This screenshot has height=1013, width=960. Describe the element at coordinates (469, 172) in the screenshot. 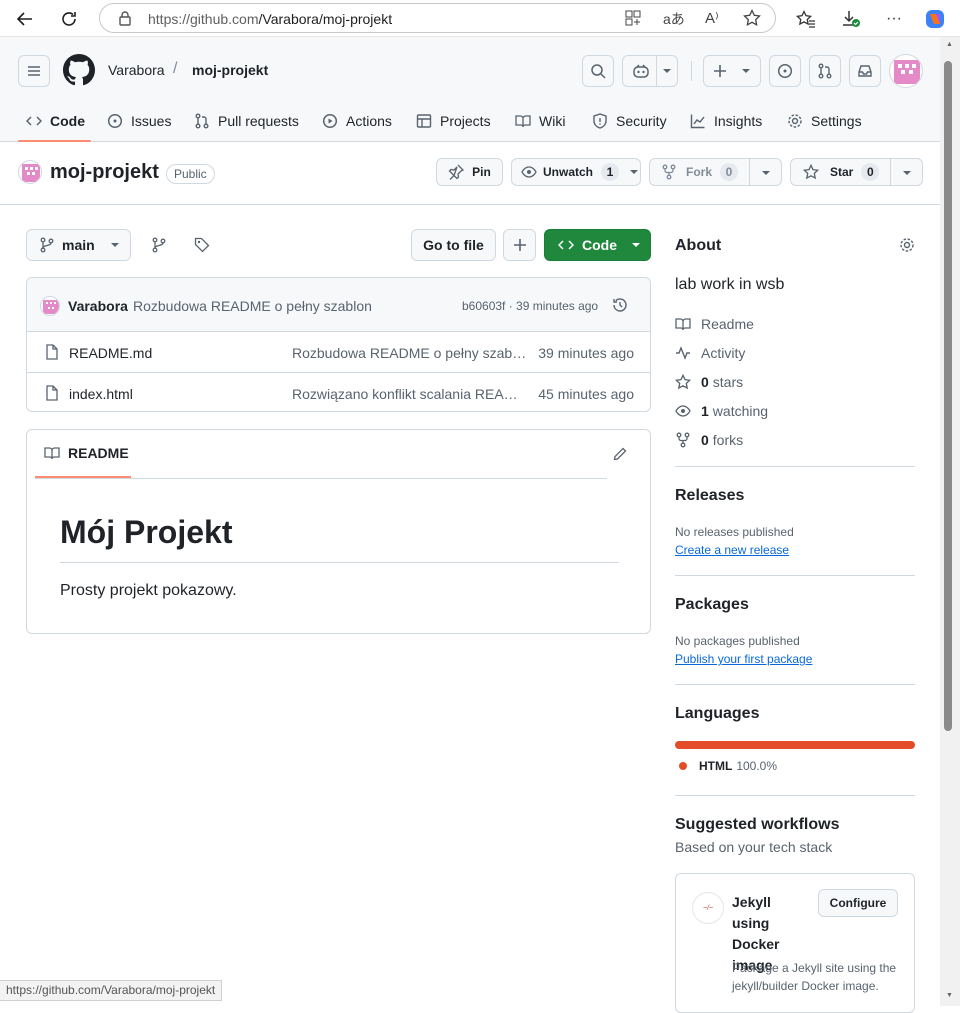

I see `pin-button: Pin` at that location.